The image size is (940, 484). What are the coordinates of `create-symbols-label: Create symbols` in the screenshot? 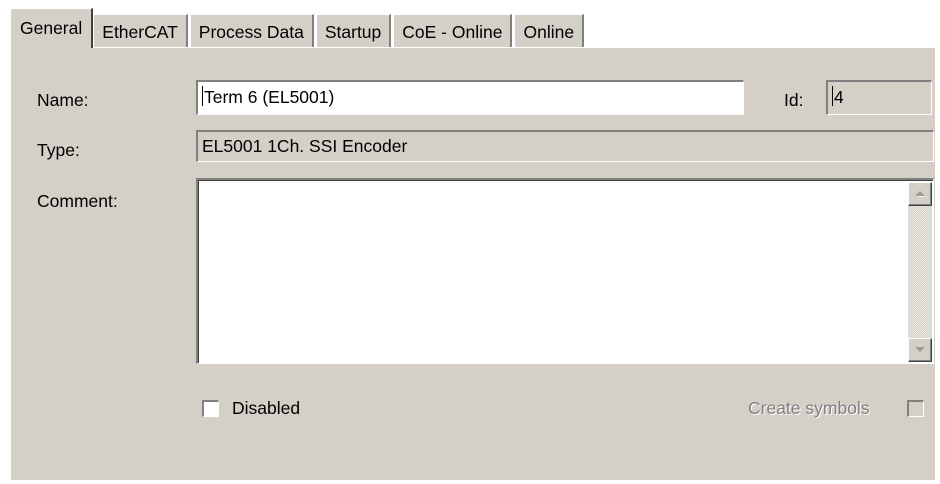 It's located at (809, 408).